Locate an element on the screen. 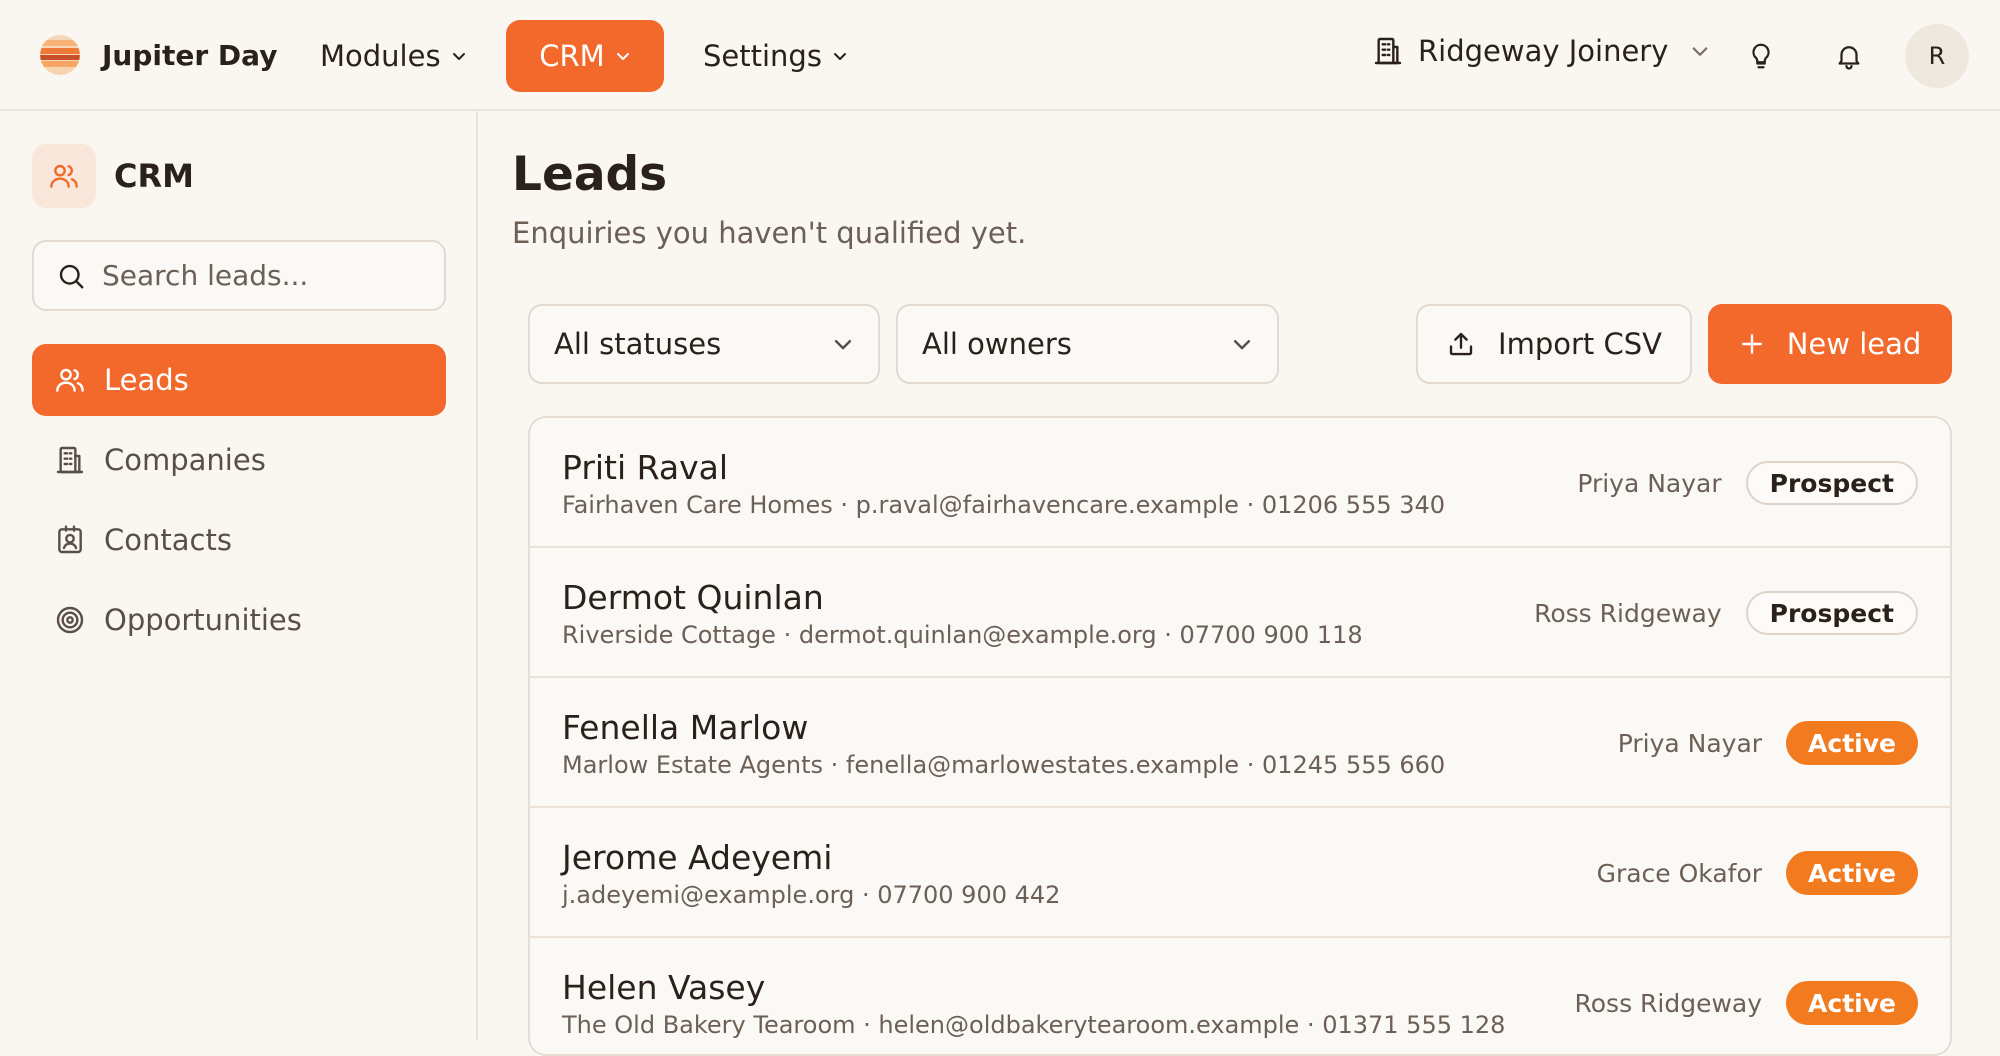  new-lead-button: New lead is located at coordinates (1830, 344).